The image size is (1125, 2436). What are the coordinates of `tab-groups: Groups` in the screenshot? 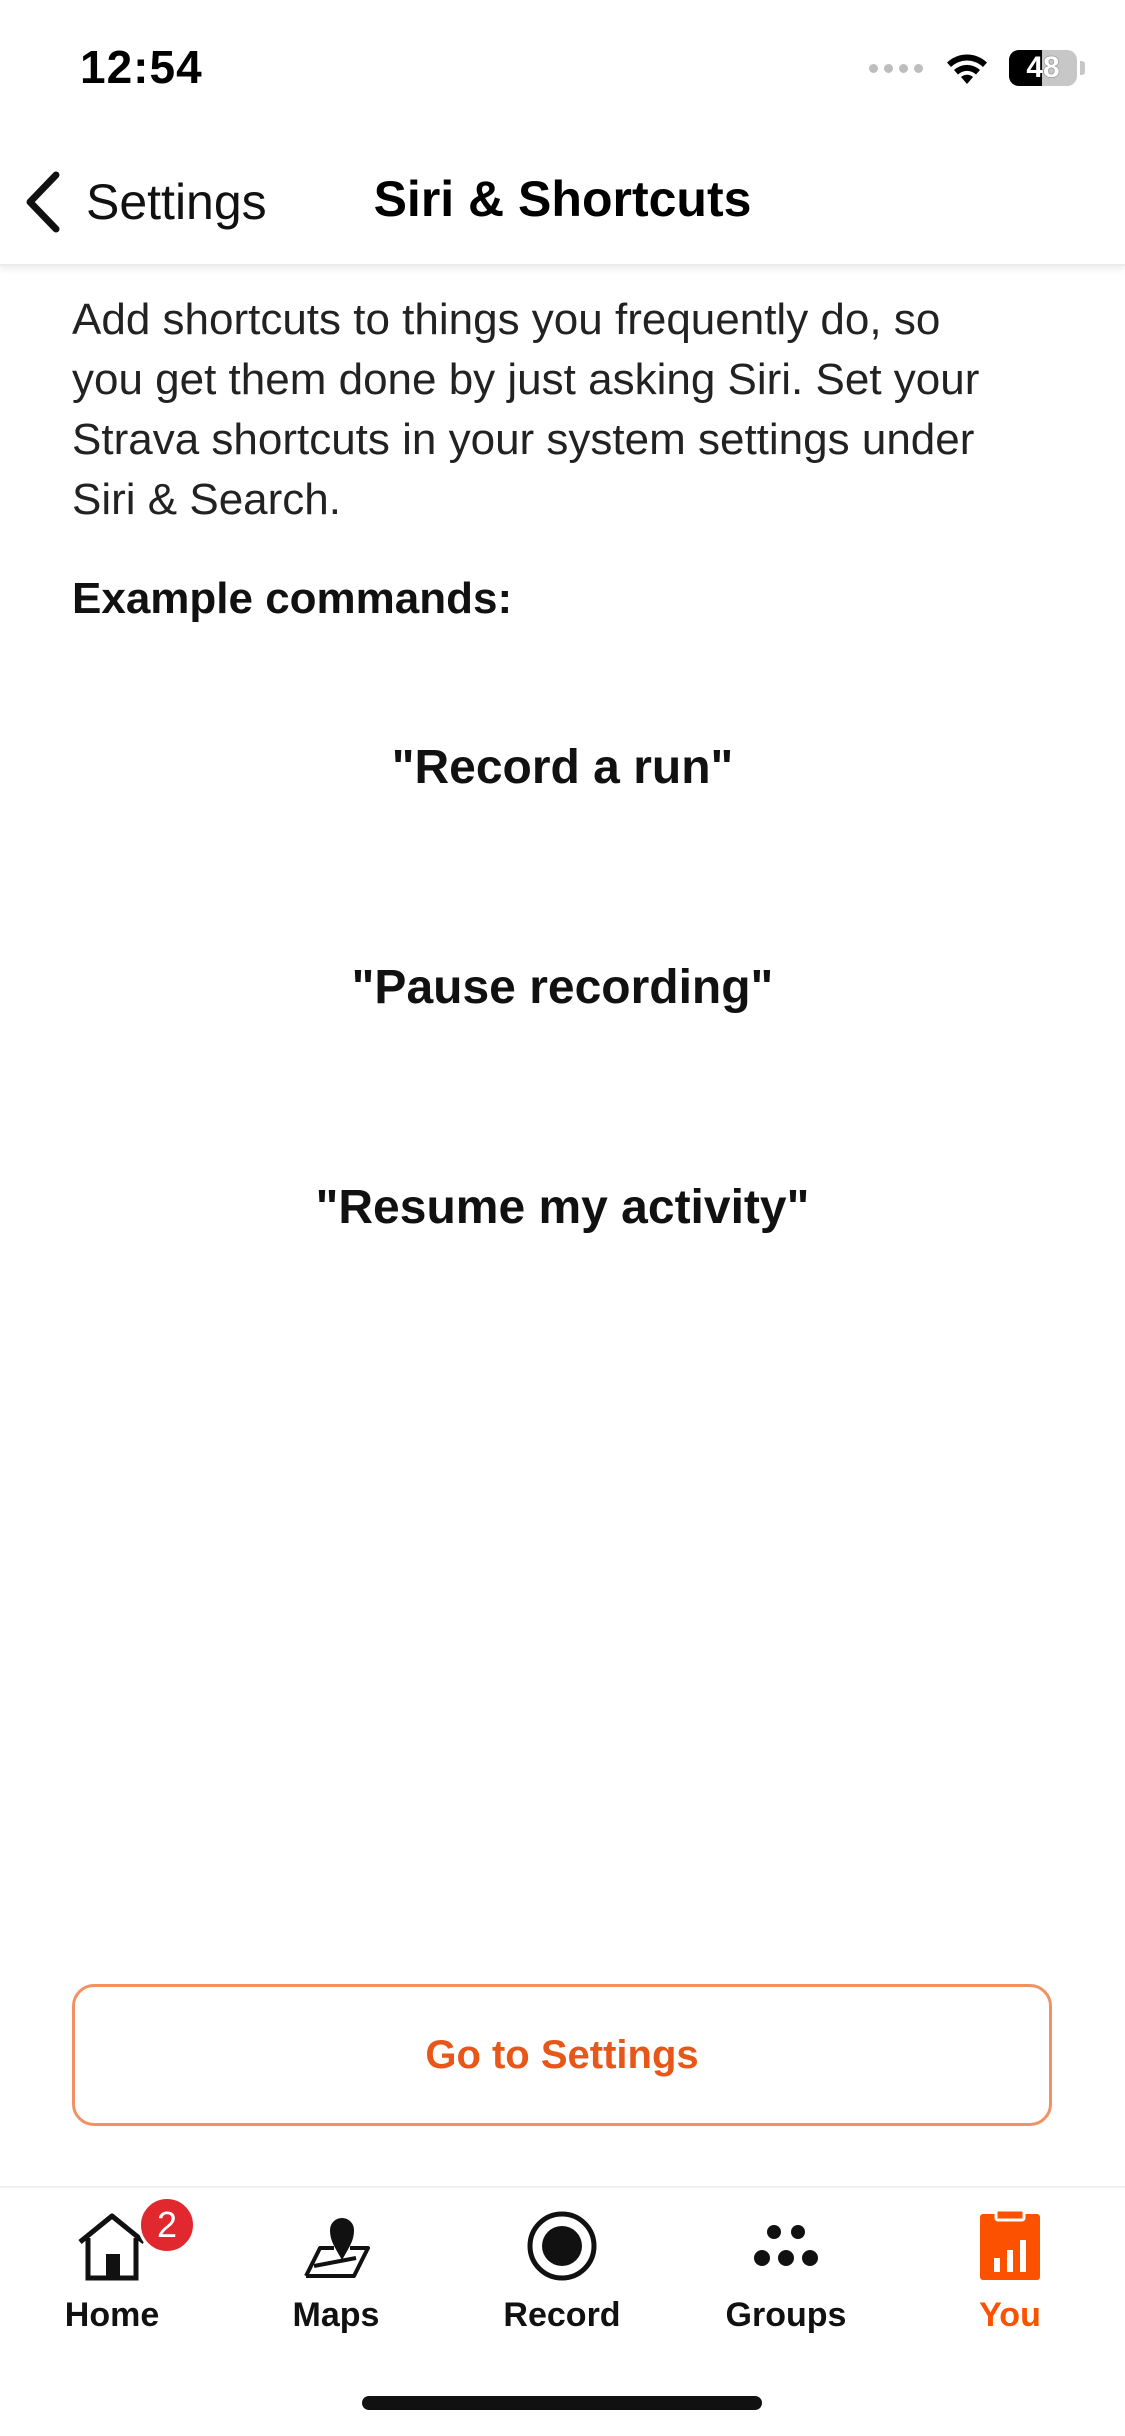 It's located at (786, 2278).